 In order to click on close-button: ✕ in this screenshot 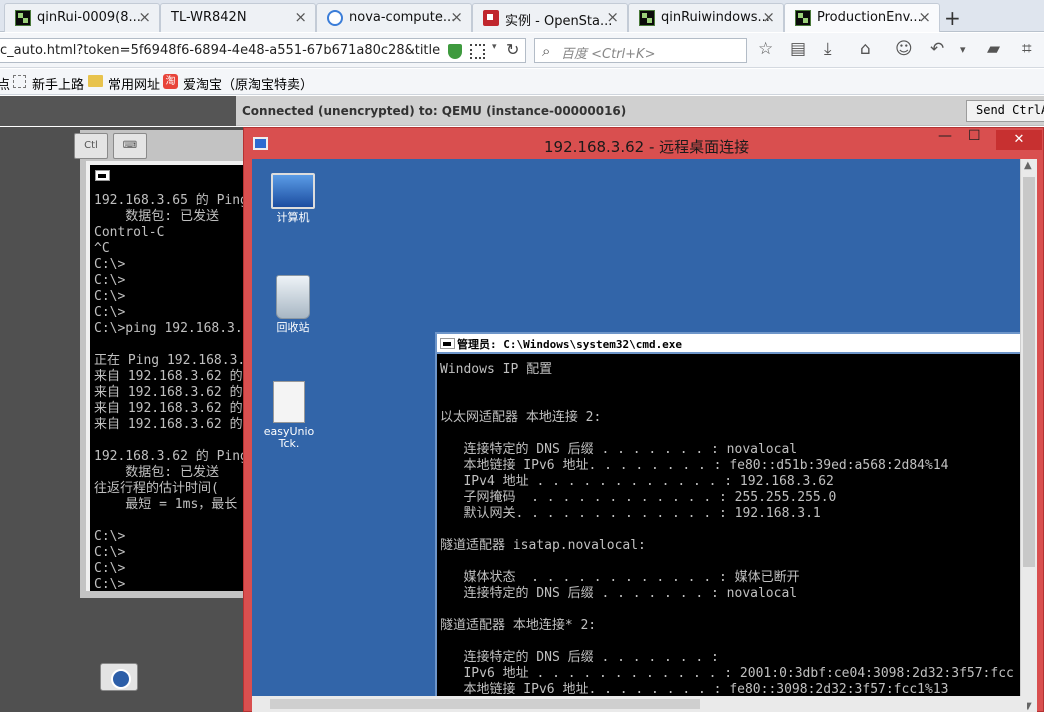, I will do `click(1019, 140)`.